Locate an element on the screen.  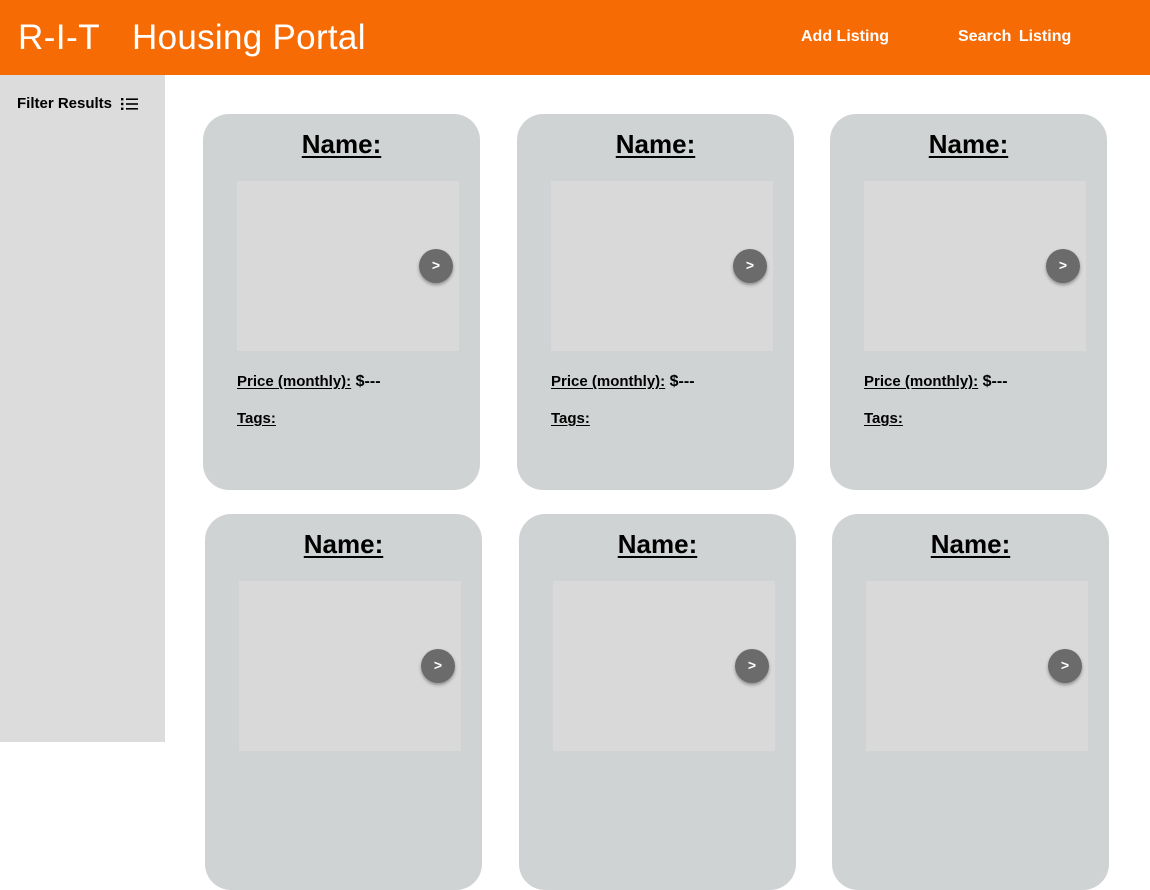
list-icon is located at coordinates (130, 104).